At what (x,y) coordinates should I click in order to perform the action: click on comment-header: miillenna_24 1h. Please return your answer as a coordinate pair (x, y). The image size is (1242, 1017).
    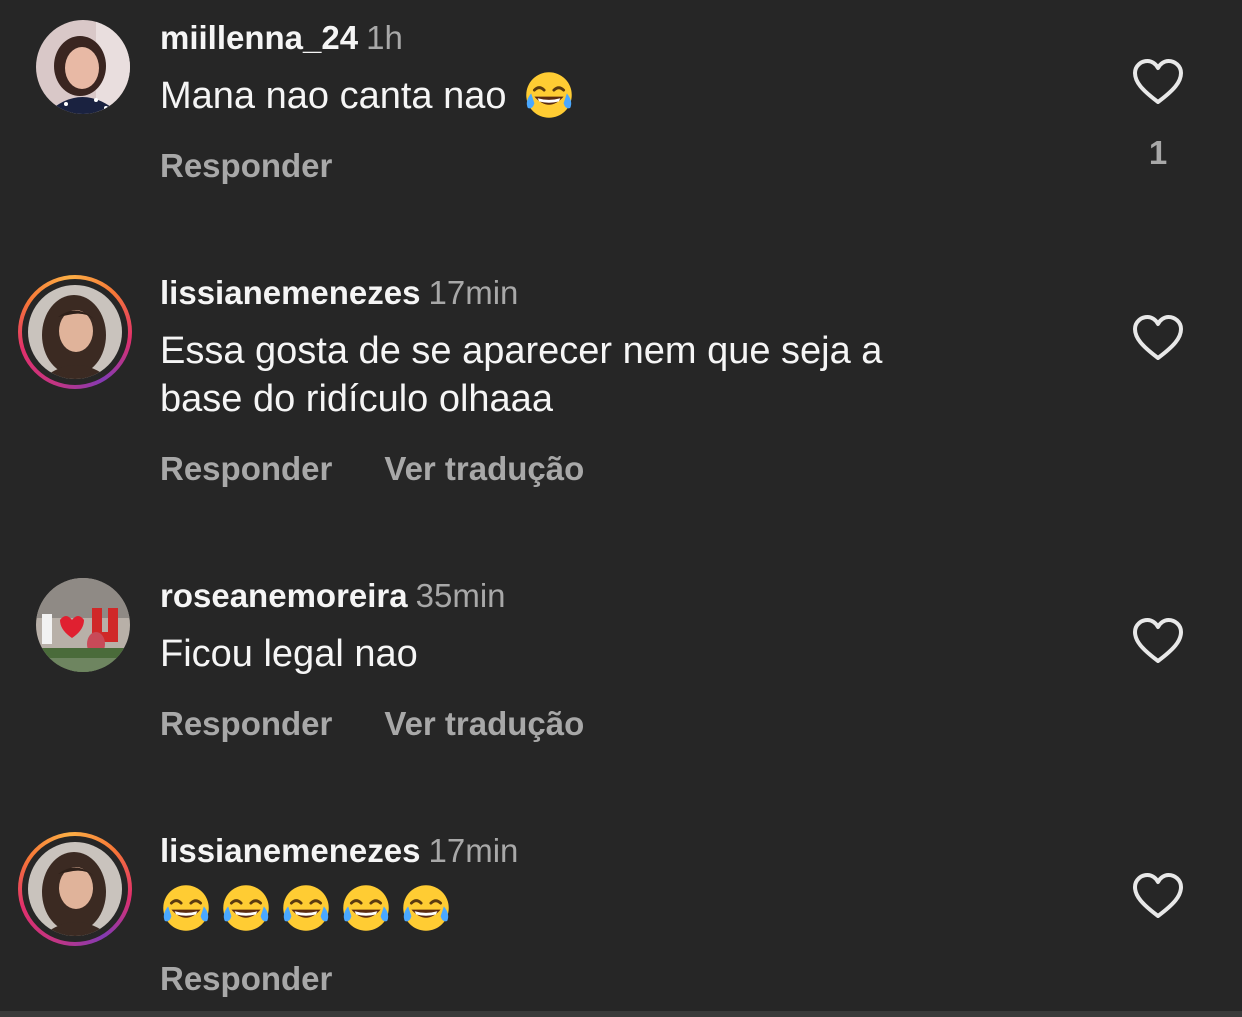
    Looking at the image, I should click on (281, 38).